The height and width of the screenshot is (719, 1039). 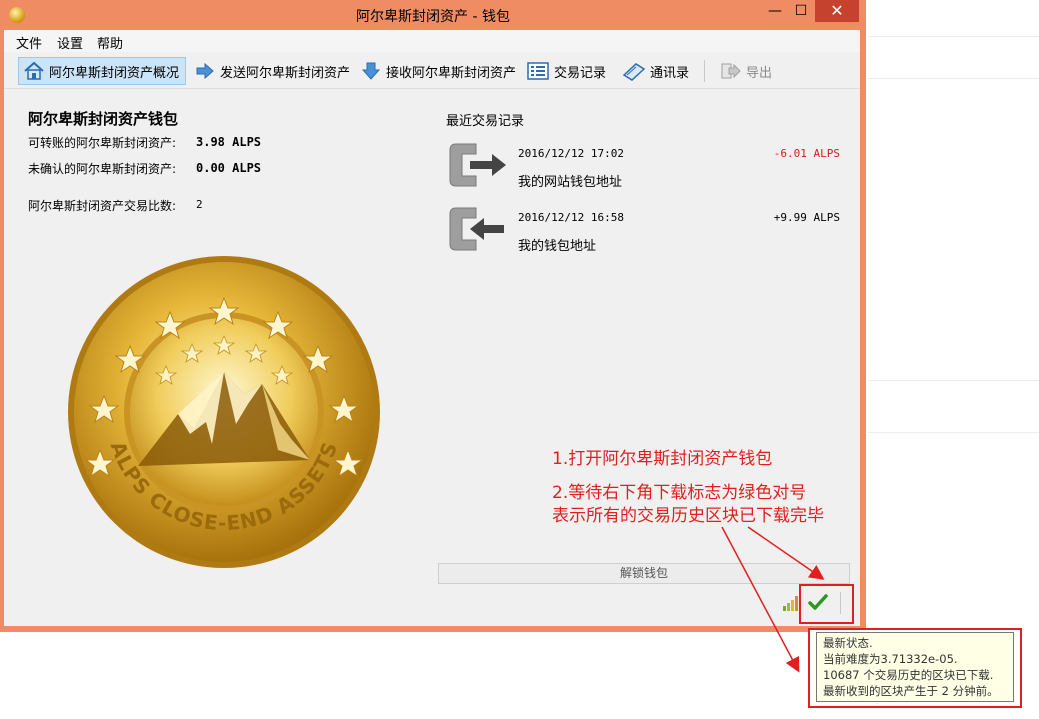 What do you see at coordinates (760, 599) in the screenshot?
I see `arrow-to-tooltip` at bounding box center [760, 599].